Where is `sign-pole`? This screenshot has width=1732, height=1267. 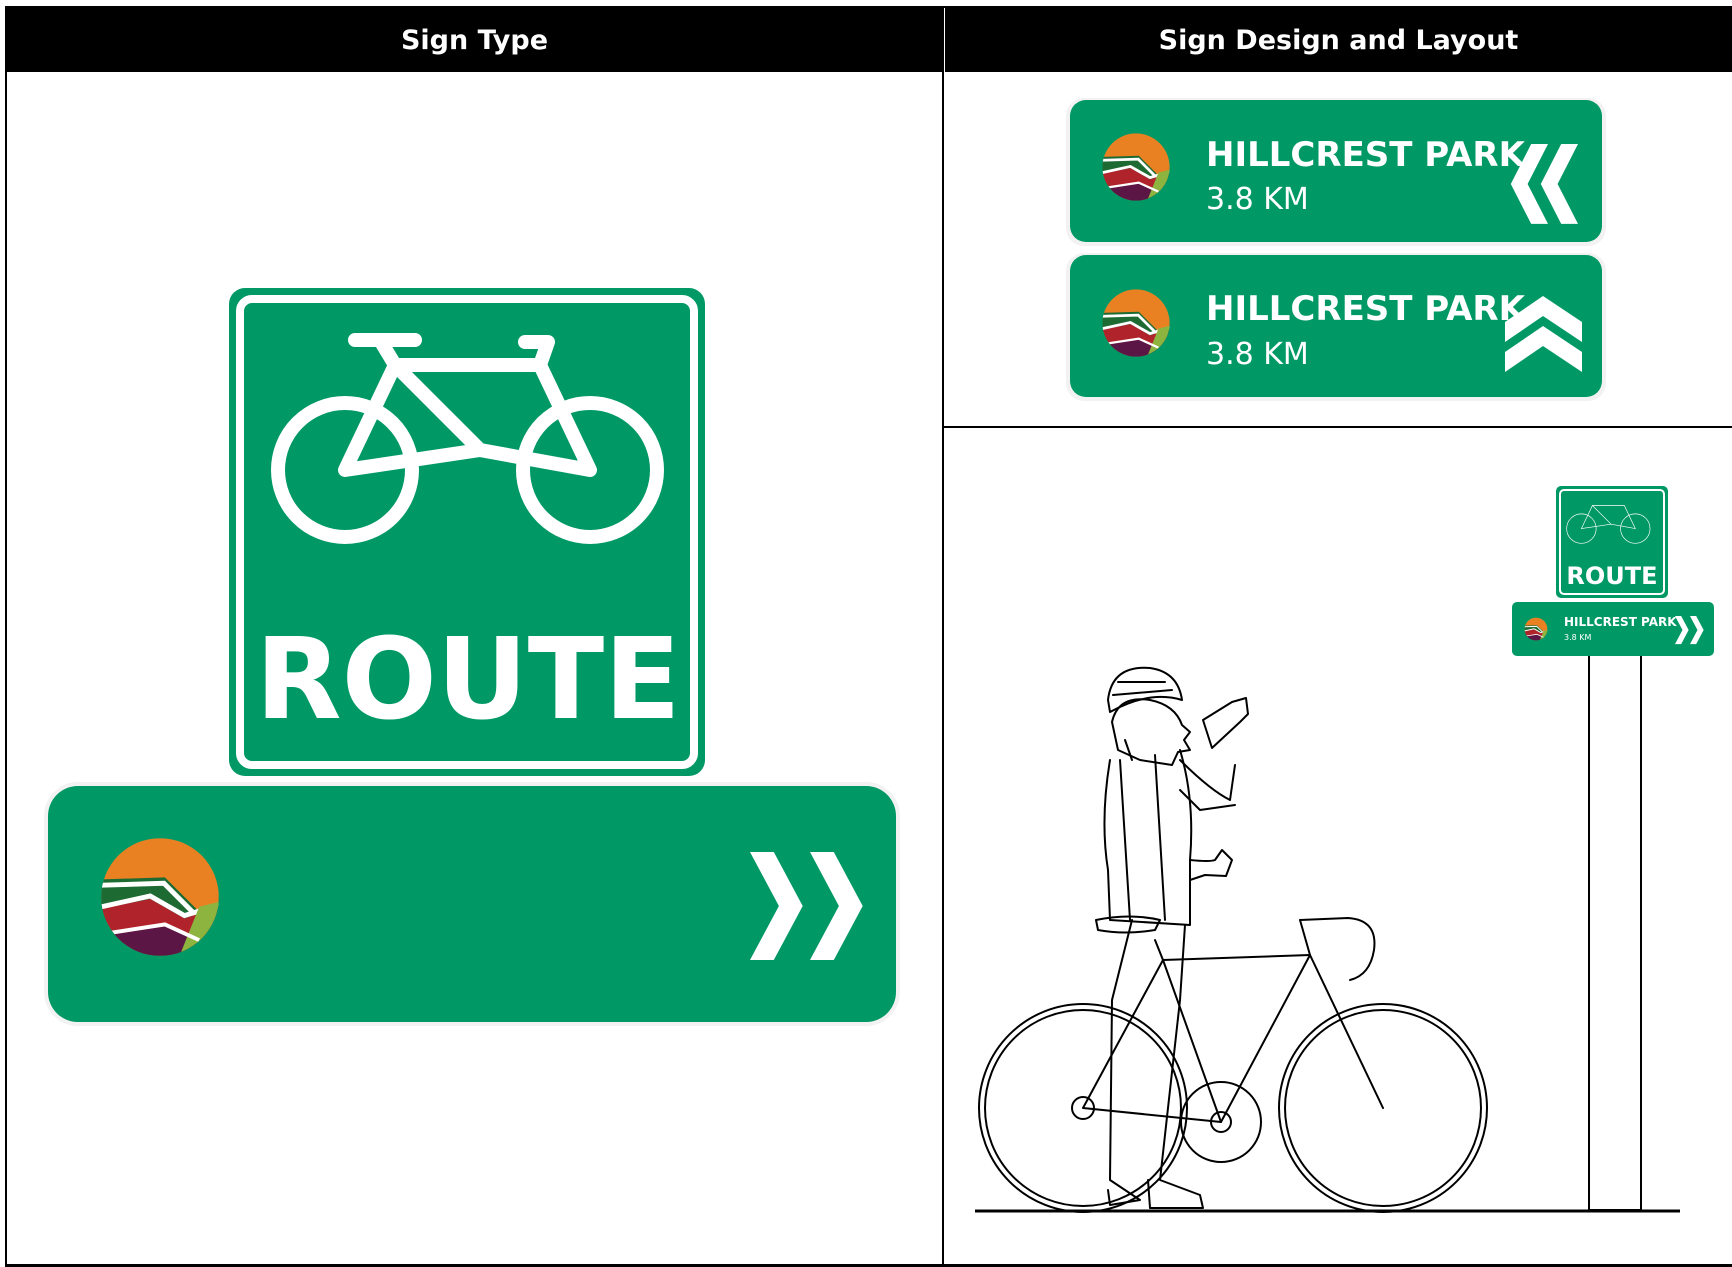
sign-pole is located at coordinates (1615, 932).